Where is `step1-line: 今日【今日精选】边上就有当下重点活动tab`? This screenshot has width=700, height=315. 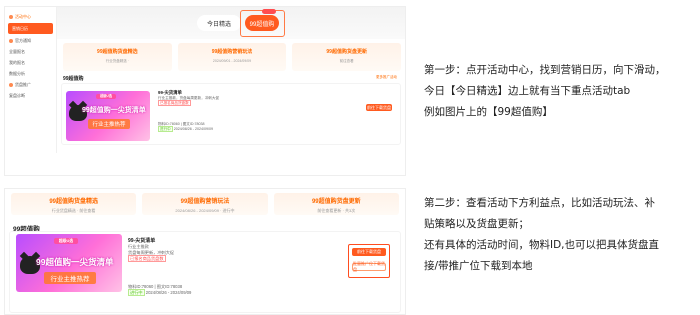
step1-line: 今日【今日精选】边上就有当下重点活动tab is located at coordinates (527, 91).